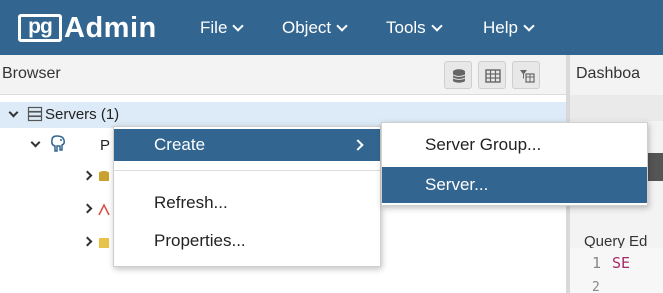 The height and width of the screenshot is (293, 663). I want to click on menu-divider, so click(247, 170).